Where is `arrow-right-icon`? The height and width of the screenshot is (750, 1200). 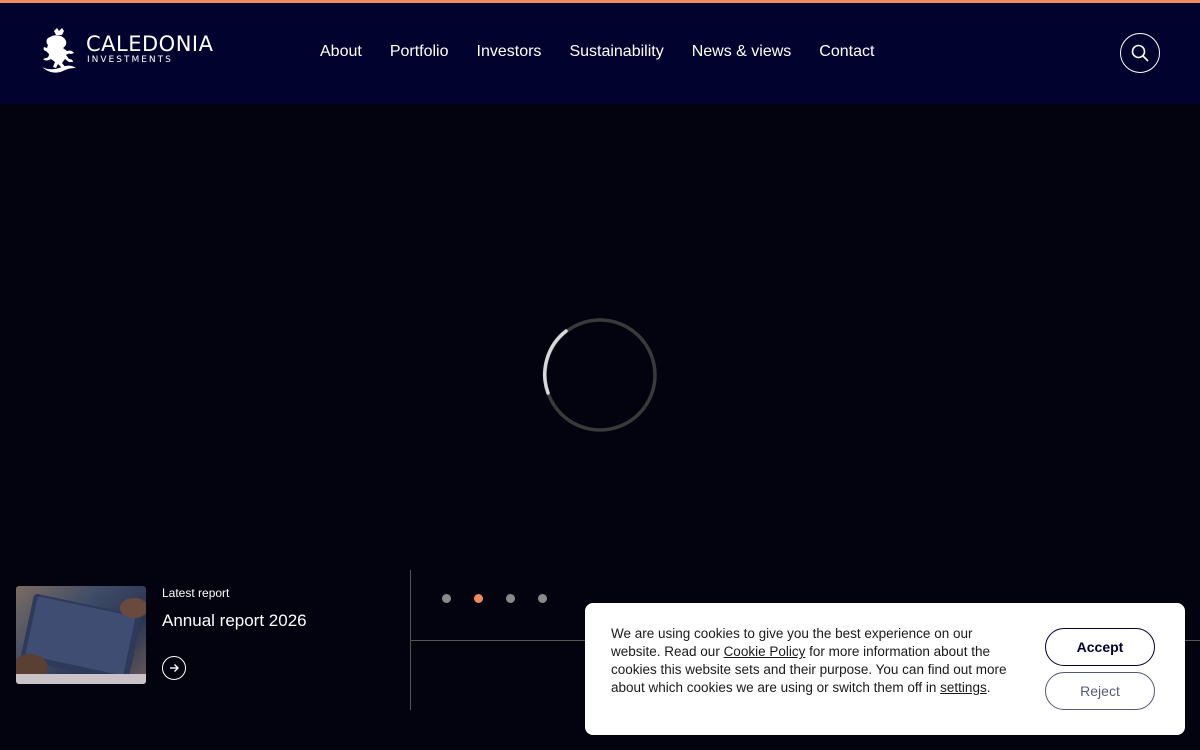
arrow-right-icon is located at coordinates (174, 668).